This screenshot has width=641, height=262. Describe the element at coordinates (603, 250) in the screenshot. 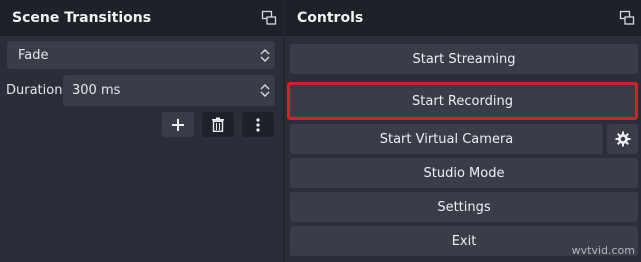

I see `watermark: wvtvid.com` at that location.